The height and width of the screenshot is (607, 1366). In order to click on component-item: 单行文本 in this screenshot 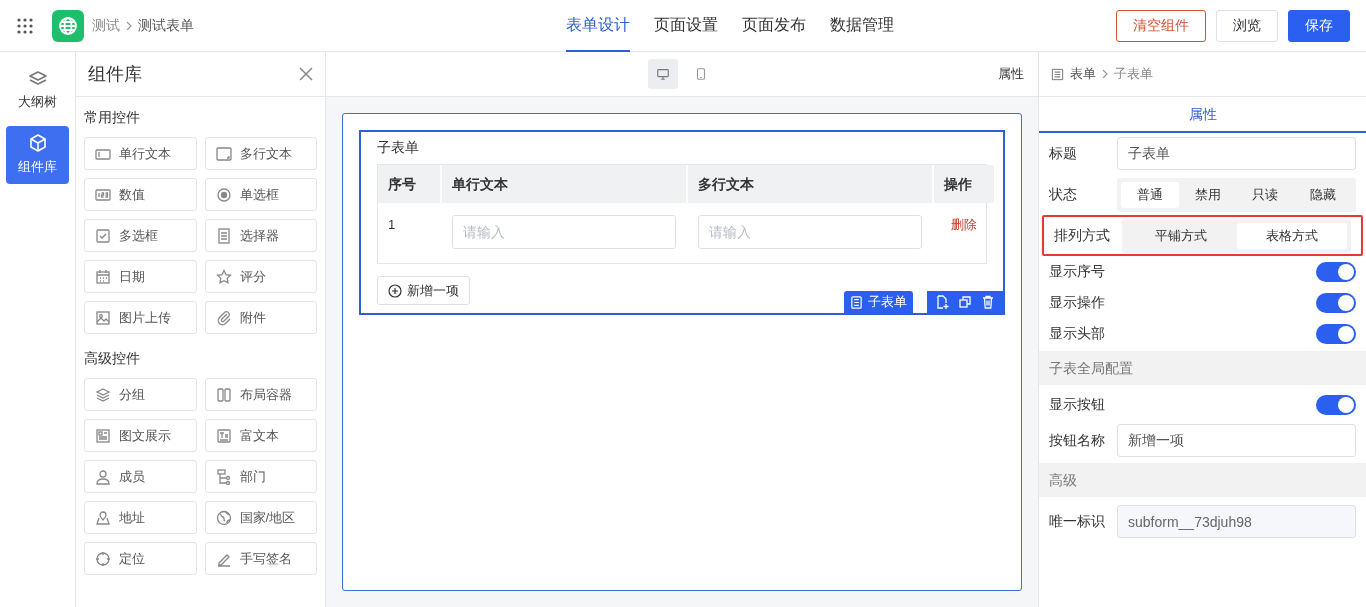, I will do `click(140, 153)`.